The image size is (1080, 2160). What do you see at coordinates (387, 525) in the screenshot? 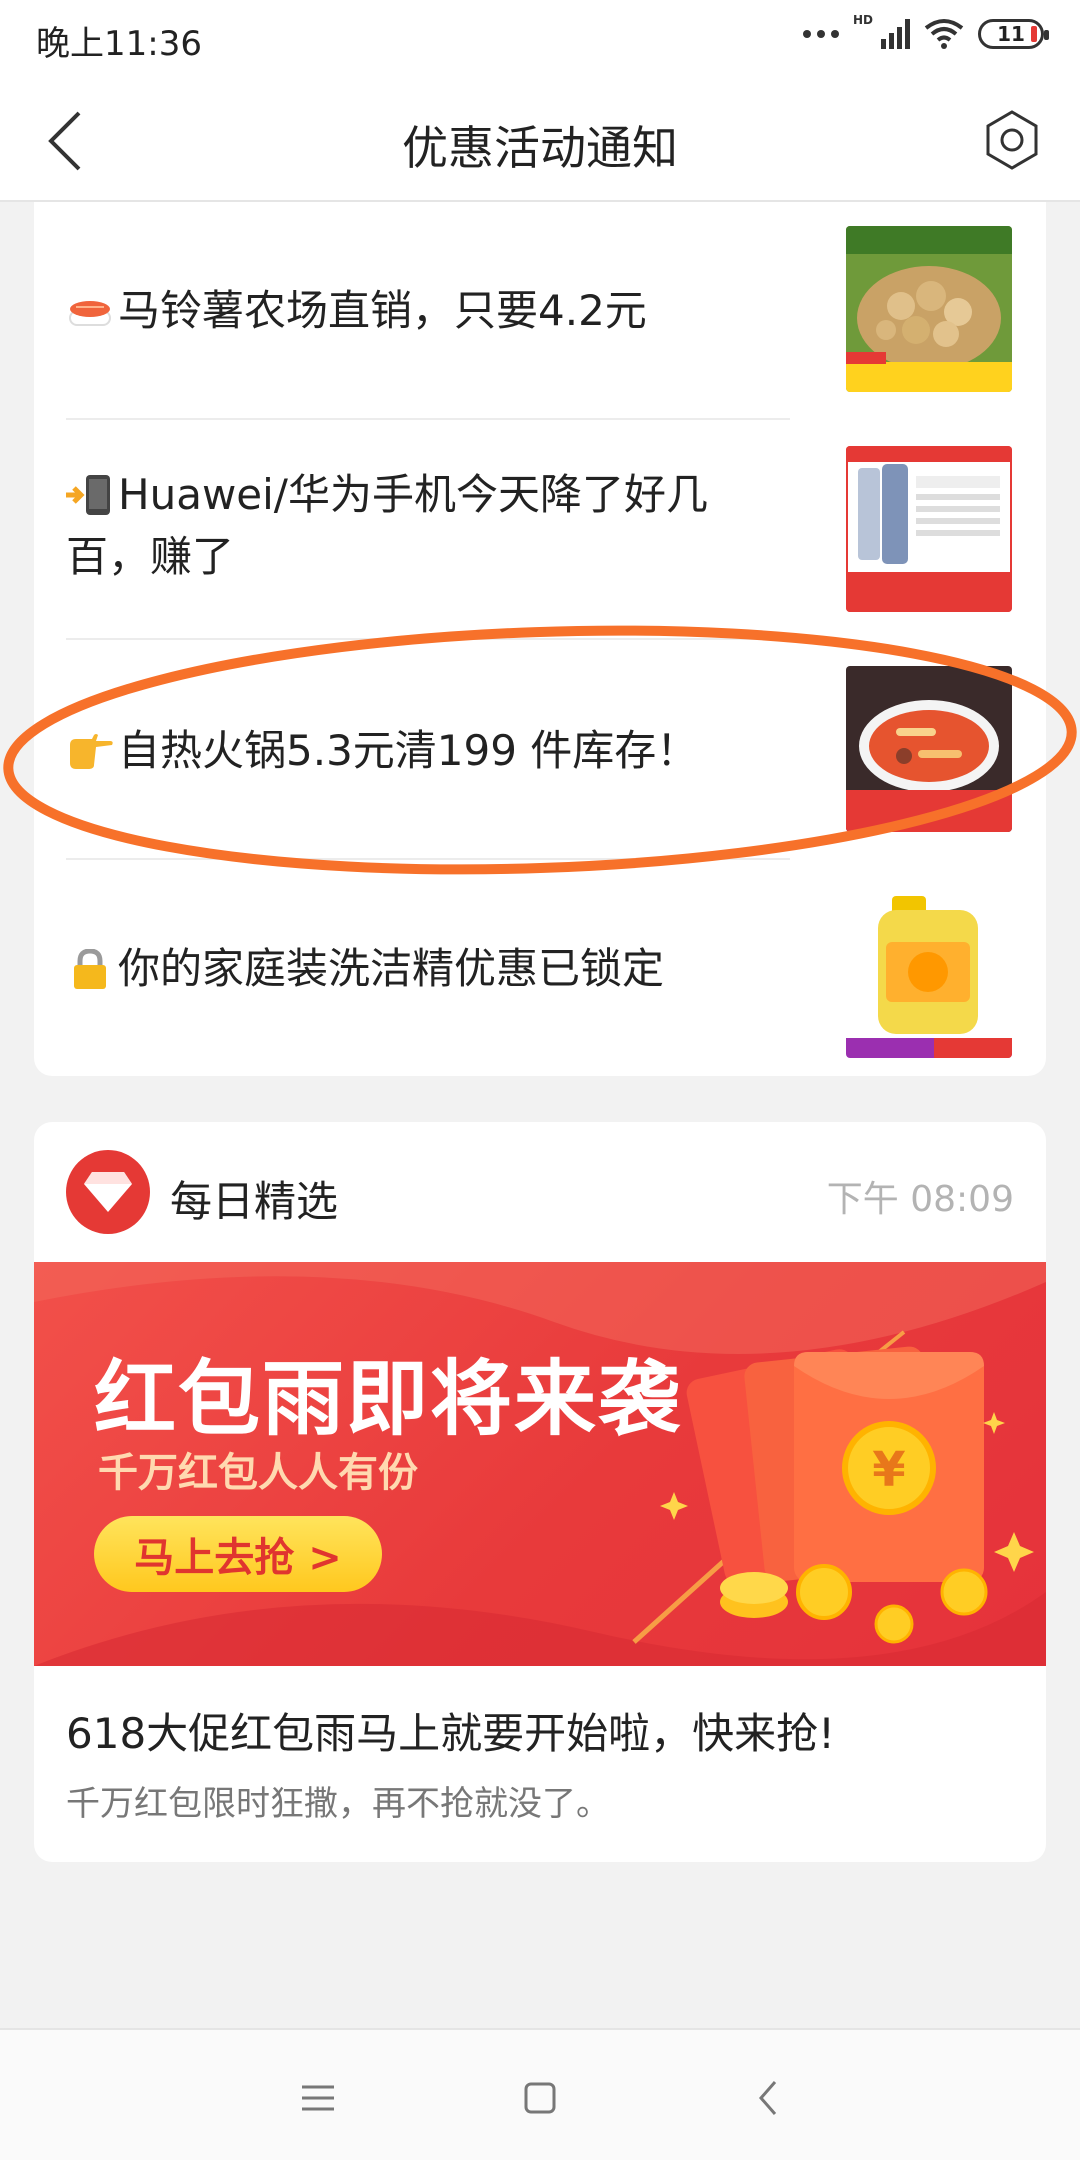
I see `promo-text: Huawei/华为手机今天降了好几百，赚了` at bounding box center [387, 525].